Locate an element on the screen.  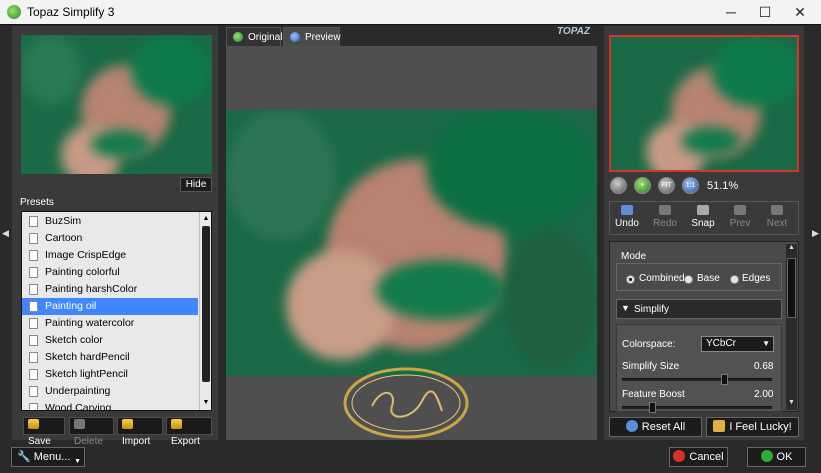
feature-boost-slider-knob is located at coordinates (652, 407).